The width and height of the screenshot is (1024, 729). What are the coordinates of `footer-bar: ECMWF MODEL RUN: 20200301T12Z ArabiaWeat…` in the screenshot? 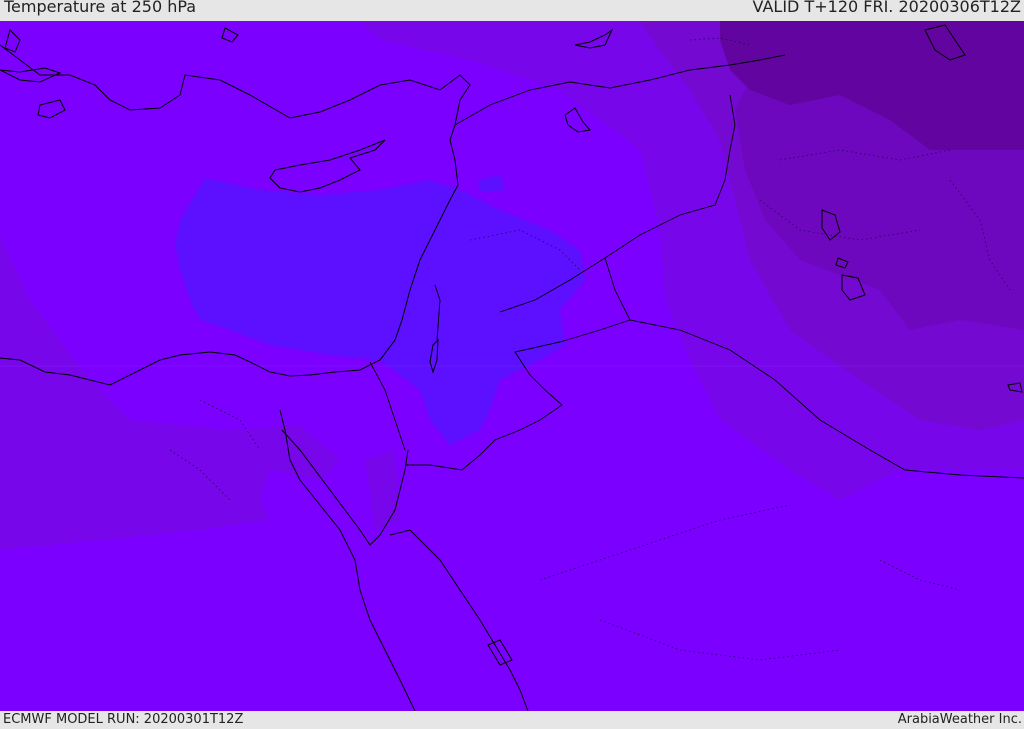 It's located at (512, 720).